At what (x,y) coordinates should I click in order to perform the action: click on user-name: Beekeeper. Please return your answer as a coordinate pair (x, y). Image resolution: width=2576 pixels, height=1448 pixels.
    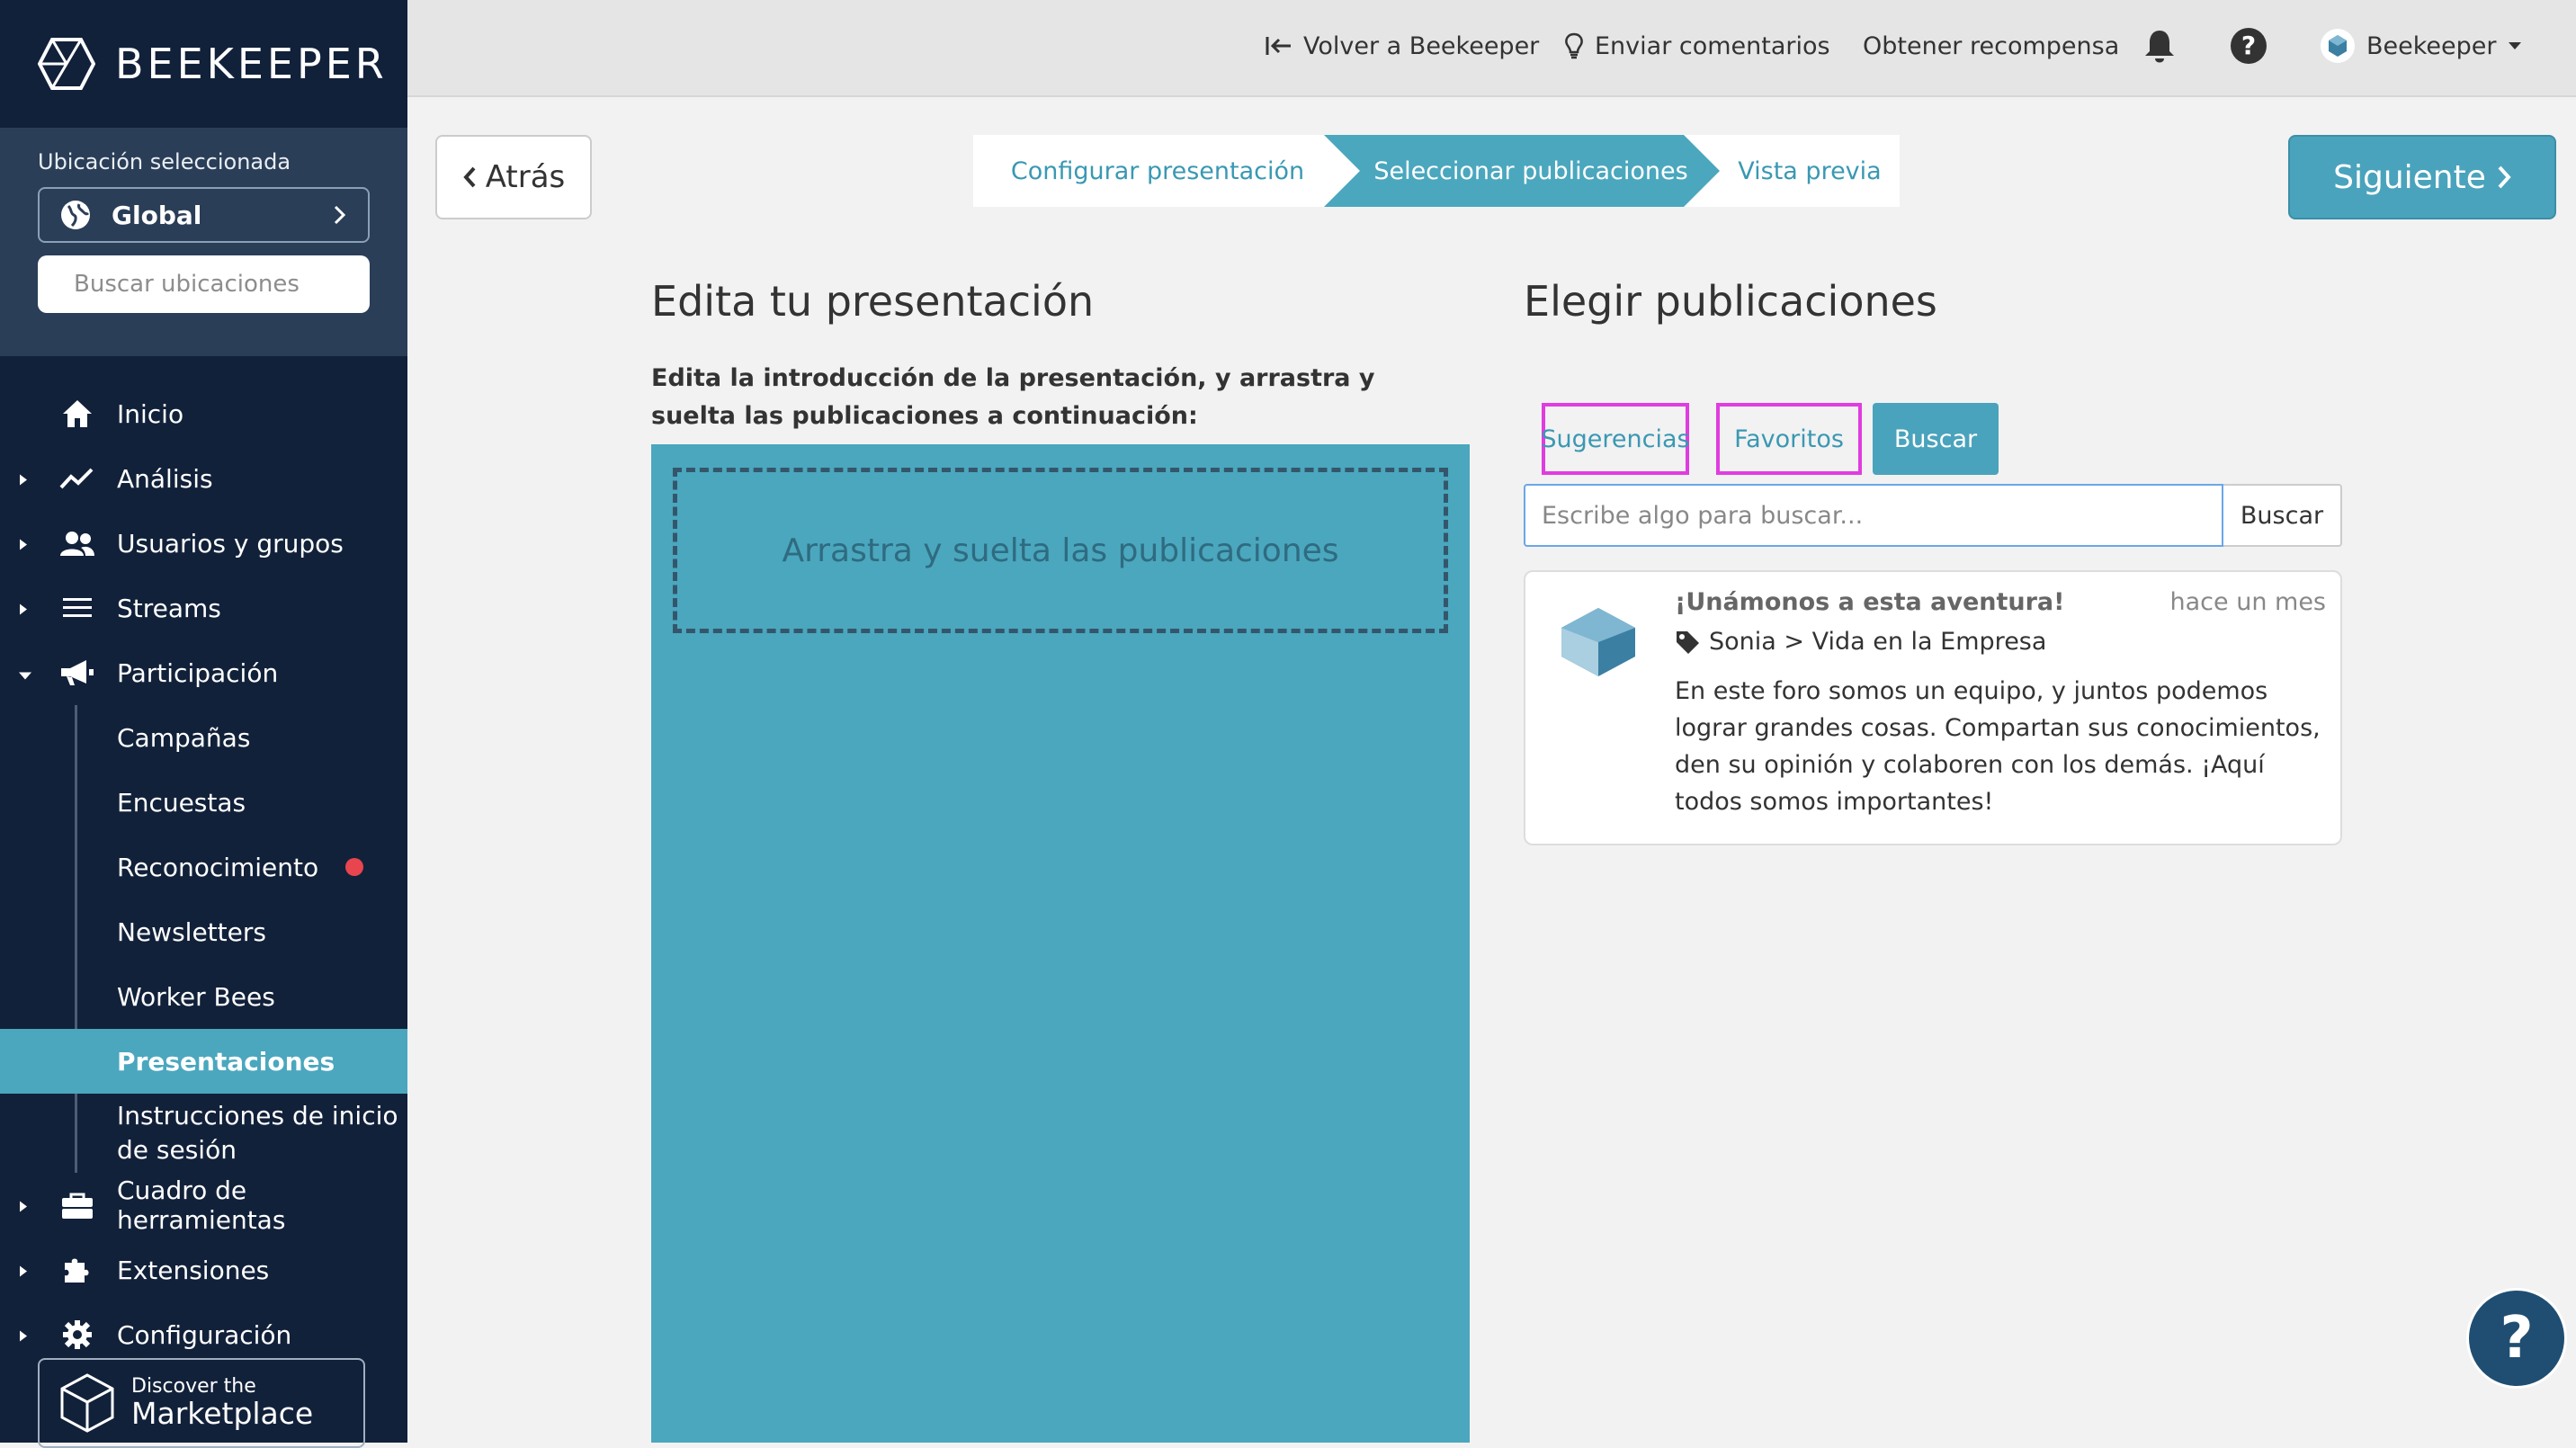
    Looking at the image, I should click on (2431, 45).